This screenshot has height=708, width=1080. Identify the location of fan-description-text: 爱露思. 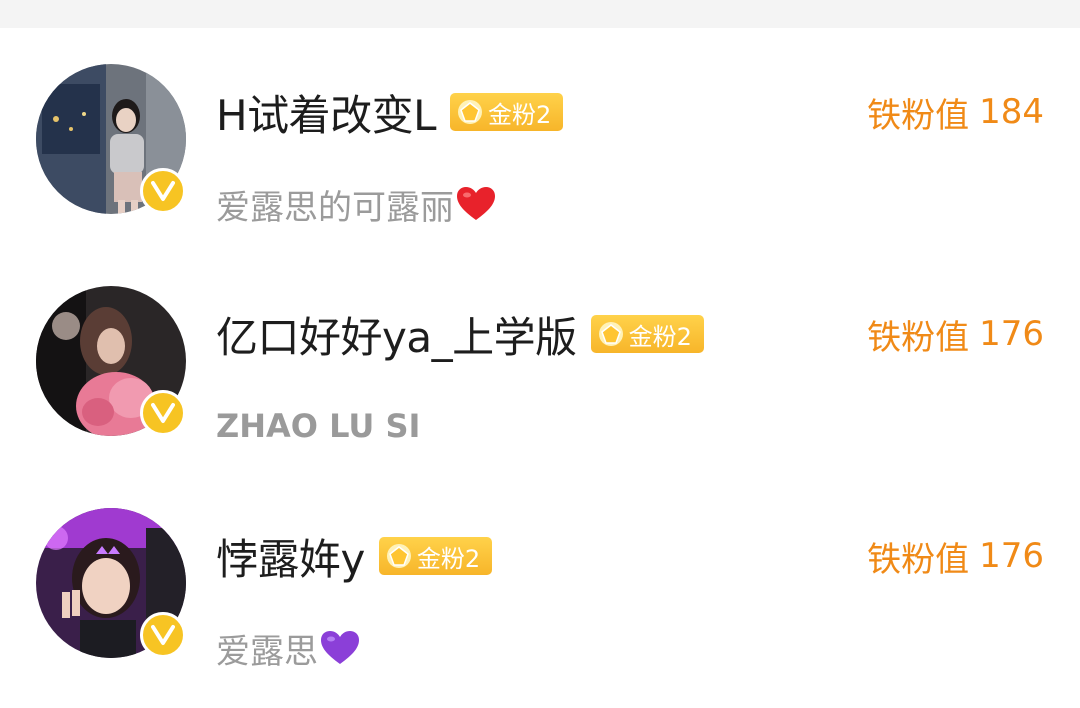
(267, 651).